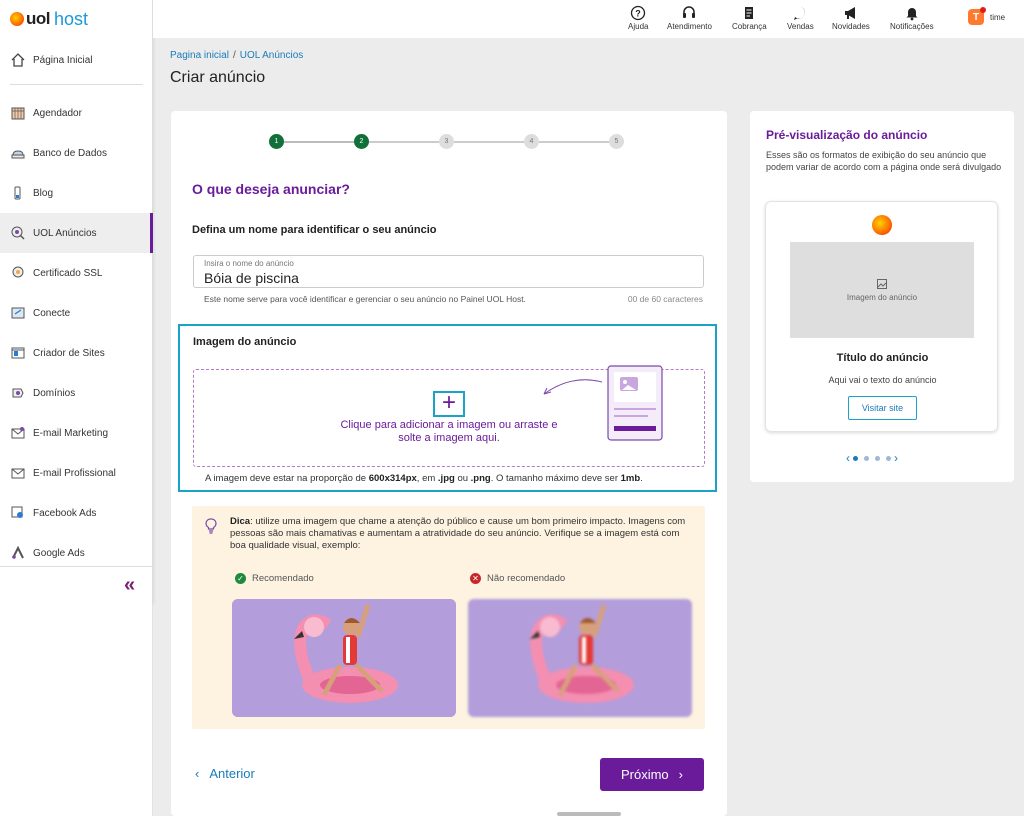 Image resolution: width=1024 pixels, height=816 pixels. I want to click on step-2: 2, so click(361, 141).